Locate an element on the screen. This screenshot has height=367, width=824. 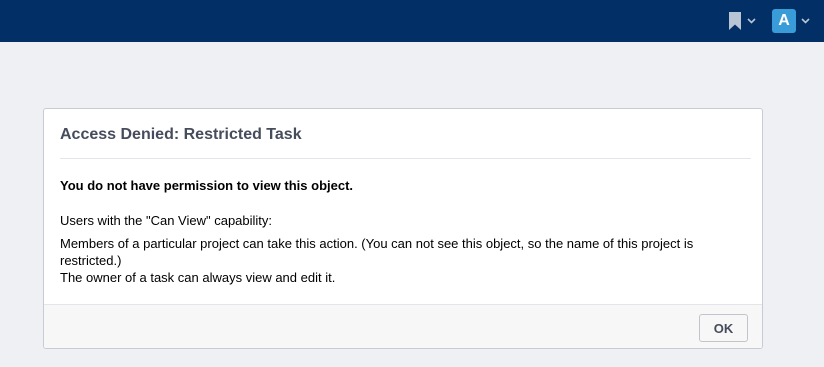
bookmark-icon is located at coordinates (735, 21).